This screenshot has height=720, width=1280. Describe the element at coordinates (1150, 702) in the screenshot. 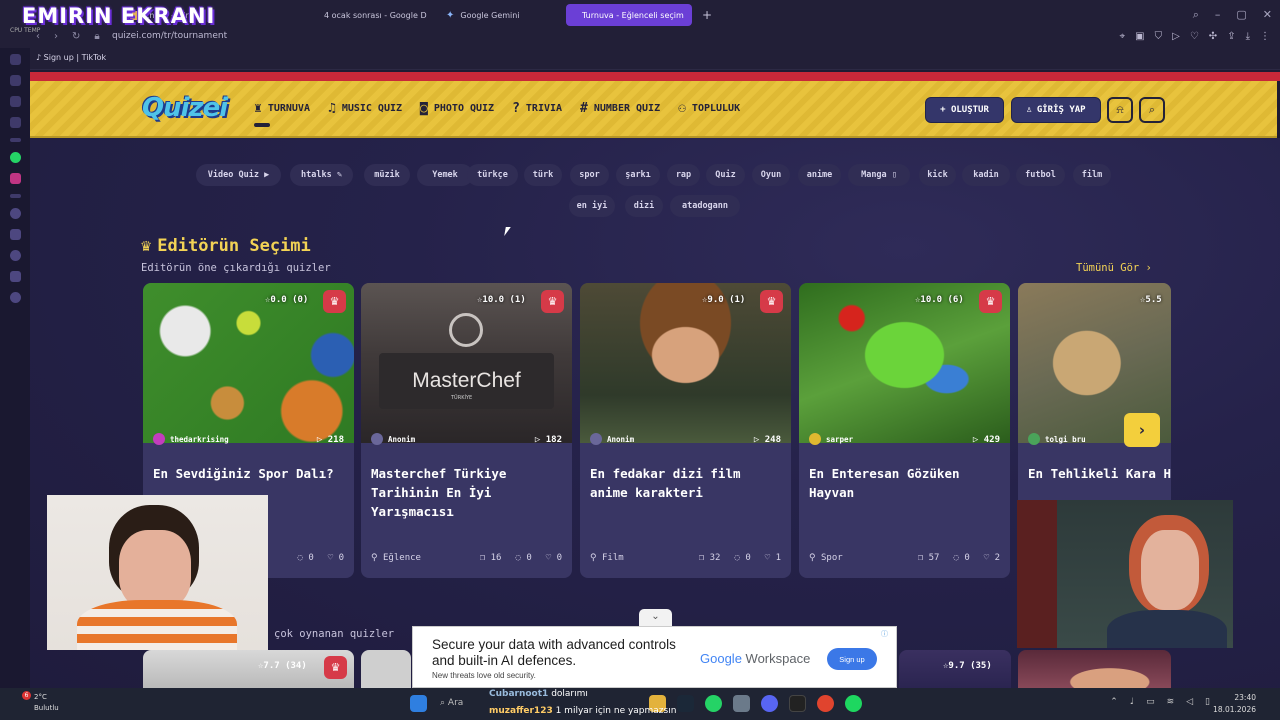

I see `monitor-icon: ▭` at that location.